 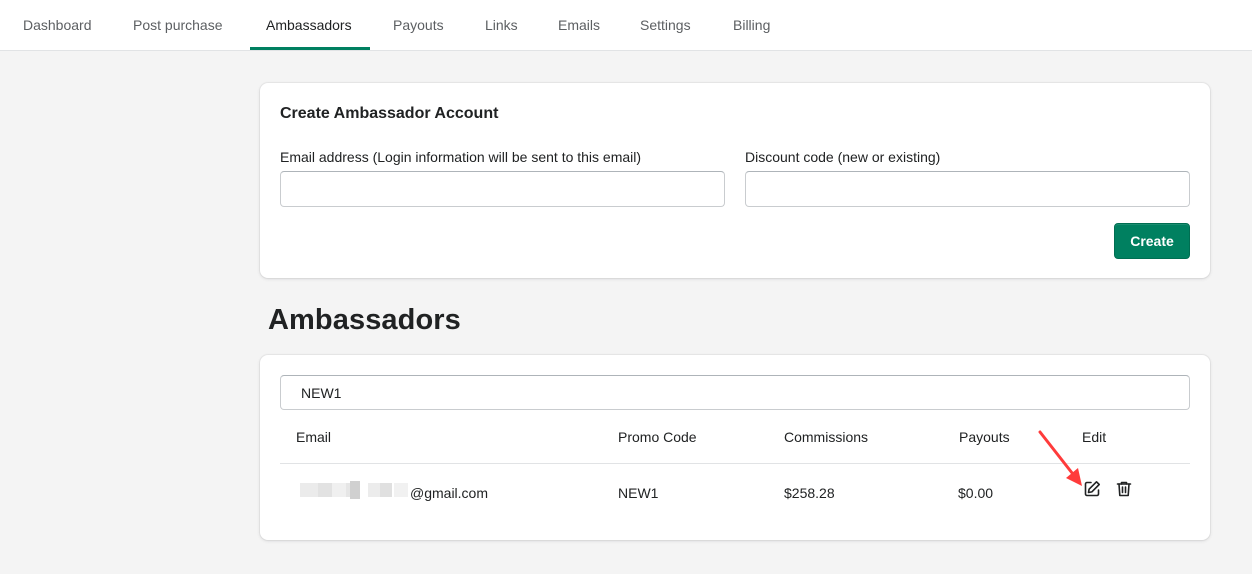 What do you see at coordinates (976, 493) in the screenshot?
I see `ambassador-payouts: $0.00` at bounding box center [976, 493].